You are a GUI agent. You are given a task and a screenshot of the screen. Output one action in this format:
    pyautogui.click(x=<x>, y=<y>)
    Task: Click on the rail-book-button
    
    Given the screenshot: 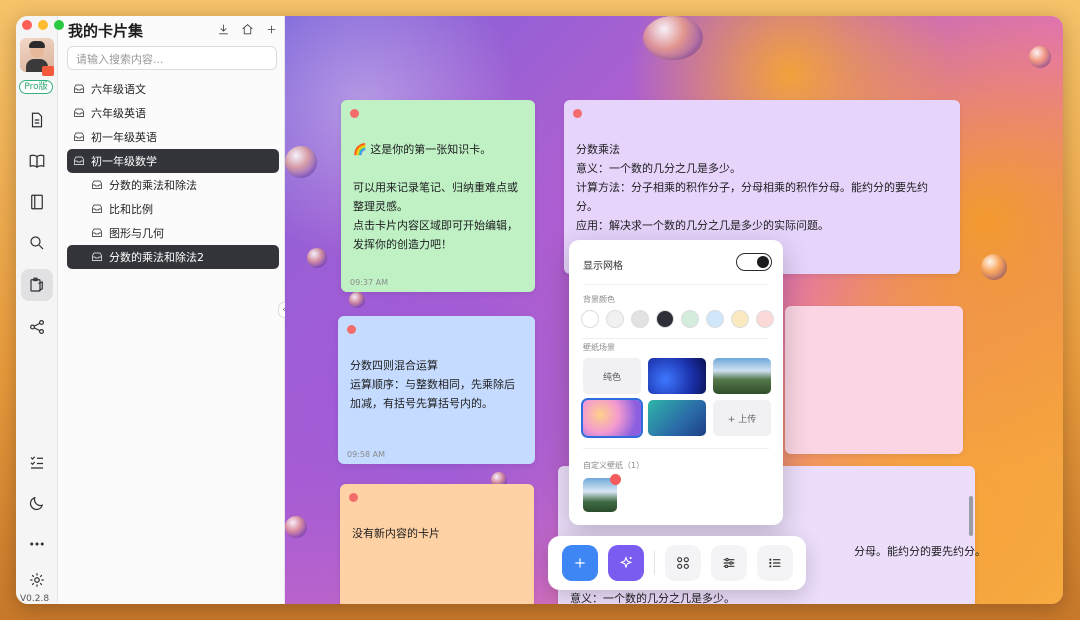 What is the action you would take?
    pyautogui.click(x=37, y=161)
    